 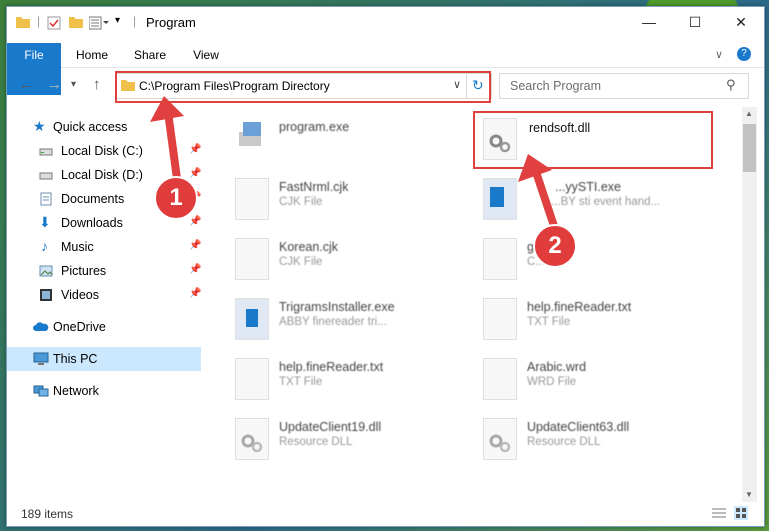 I want to click on annotation-arrows, so click(x=355, y=165).